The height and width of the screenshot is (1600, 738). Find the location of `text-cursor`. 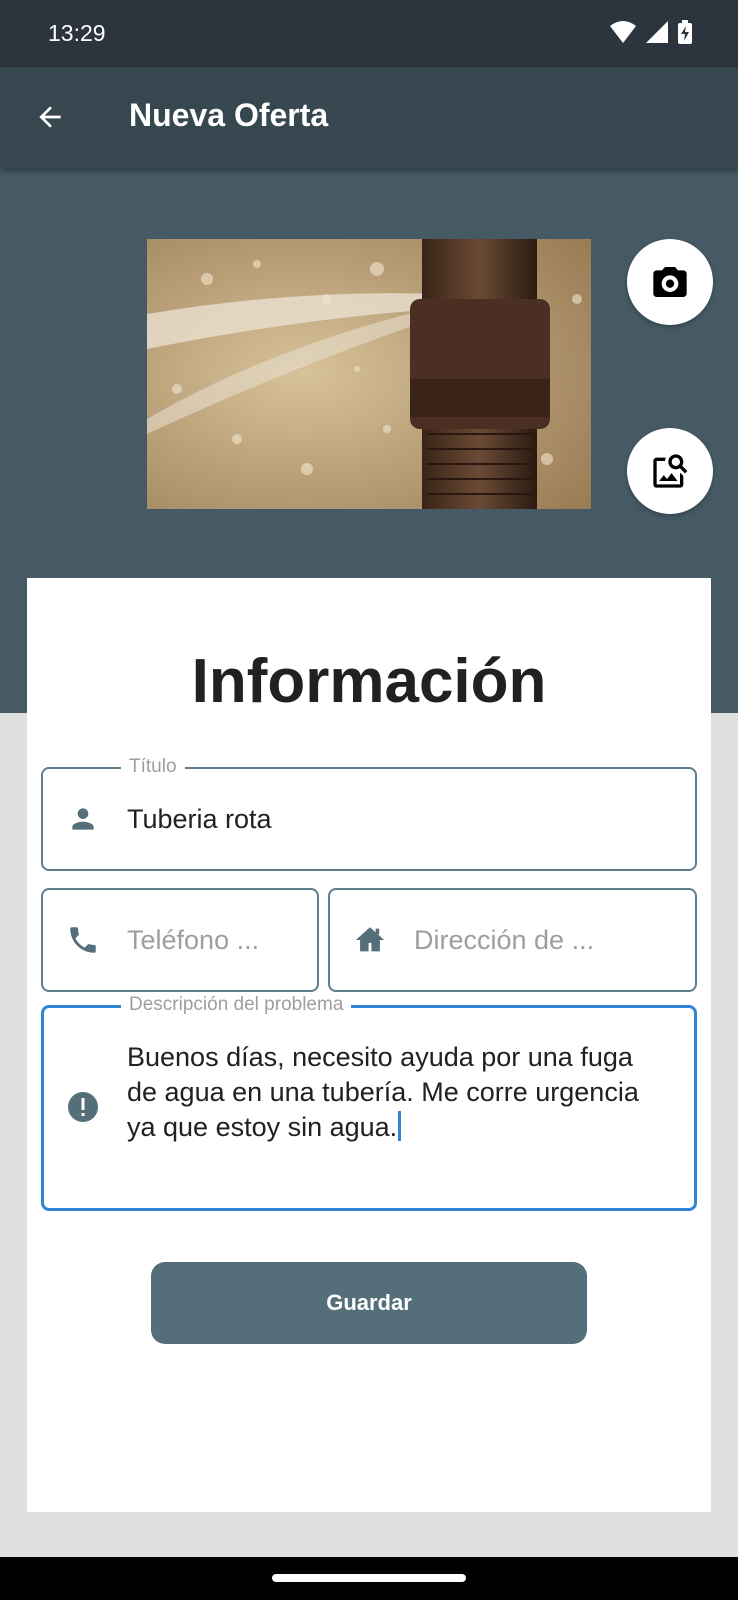

text-cursor is located at coordinates (400, 1126).